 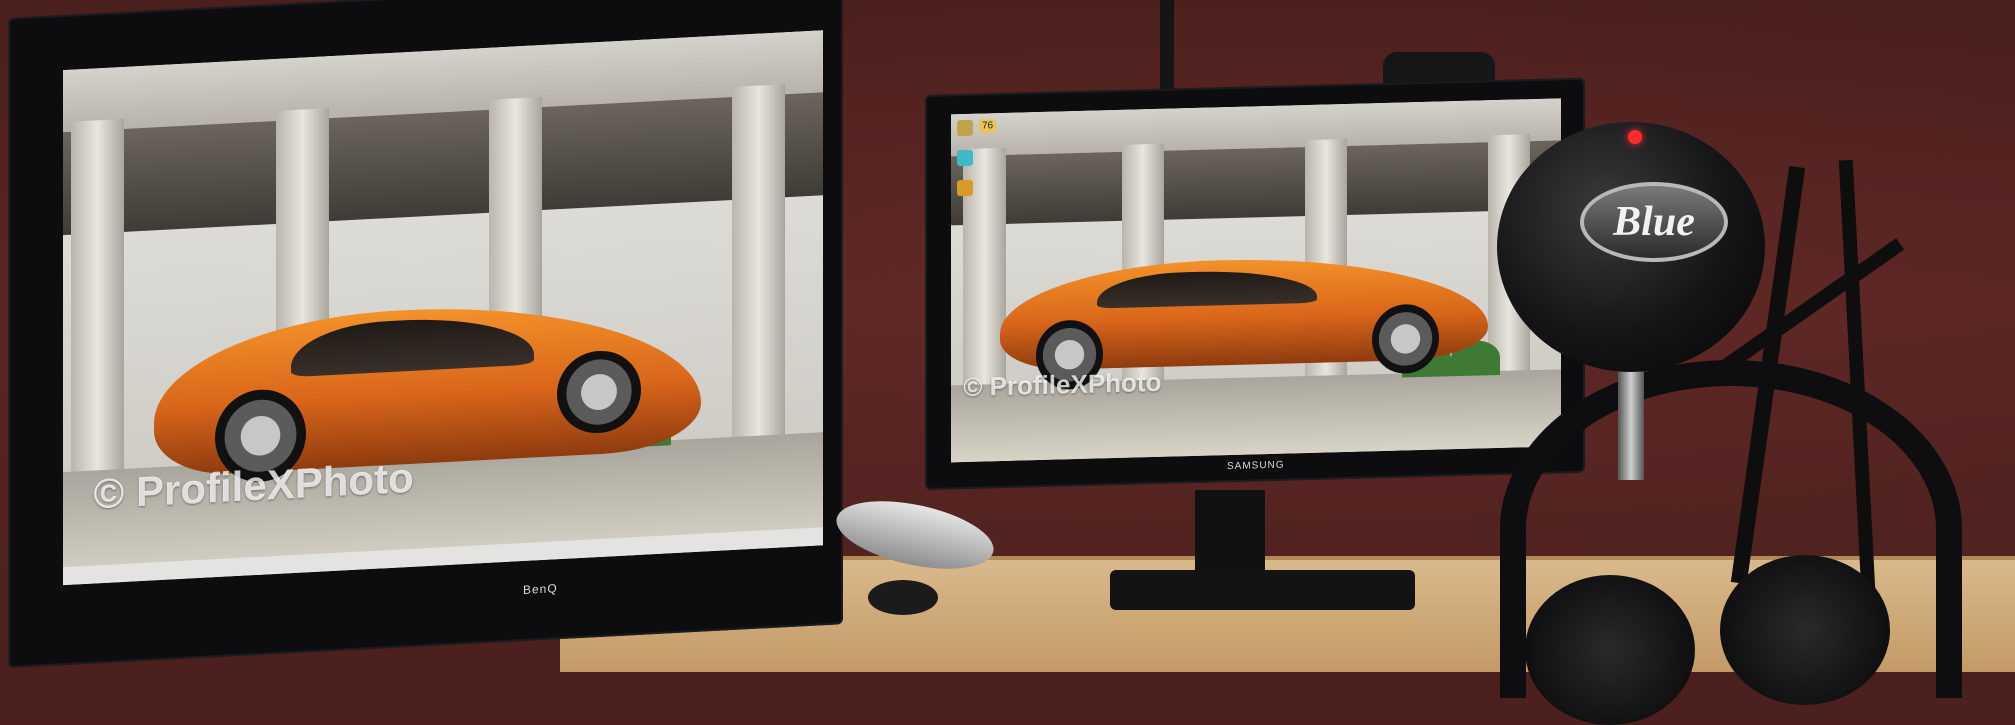 What do you see at coordinates (1262, 590) in the screenshot?
I see `monitor-stand-base` at bounding box center [1262, 590].